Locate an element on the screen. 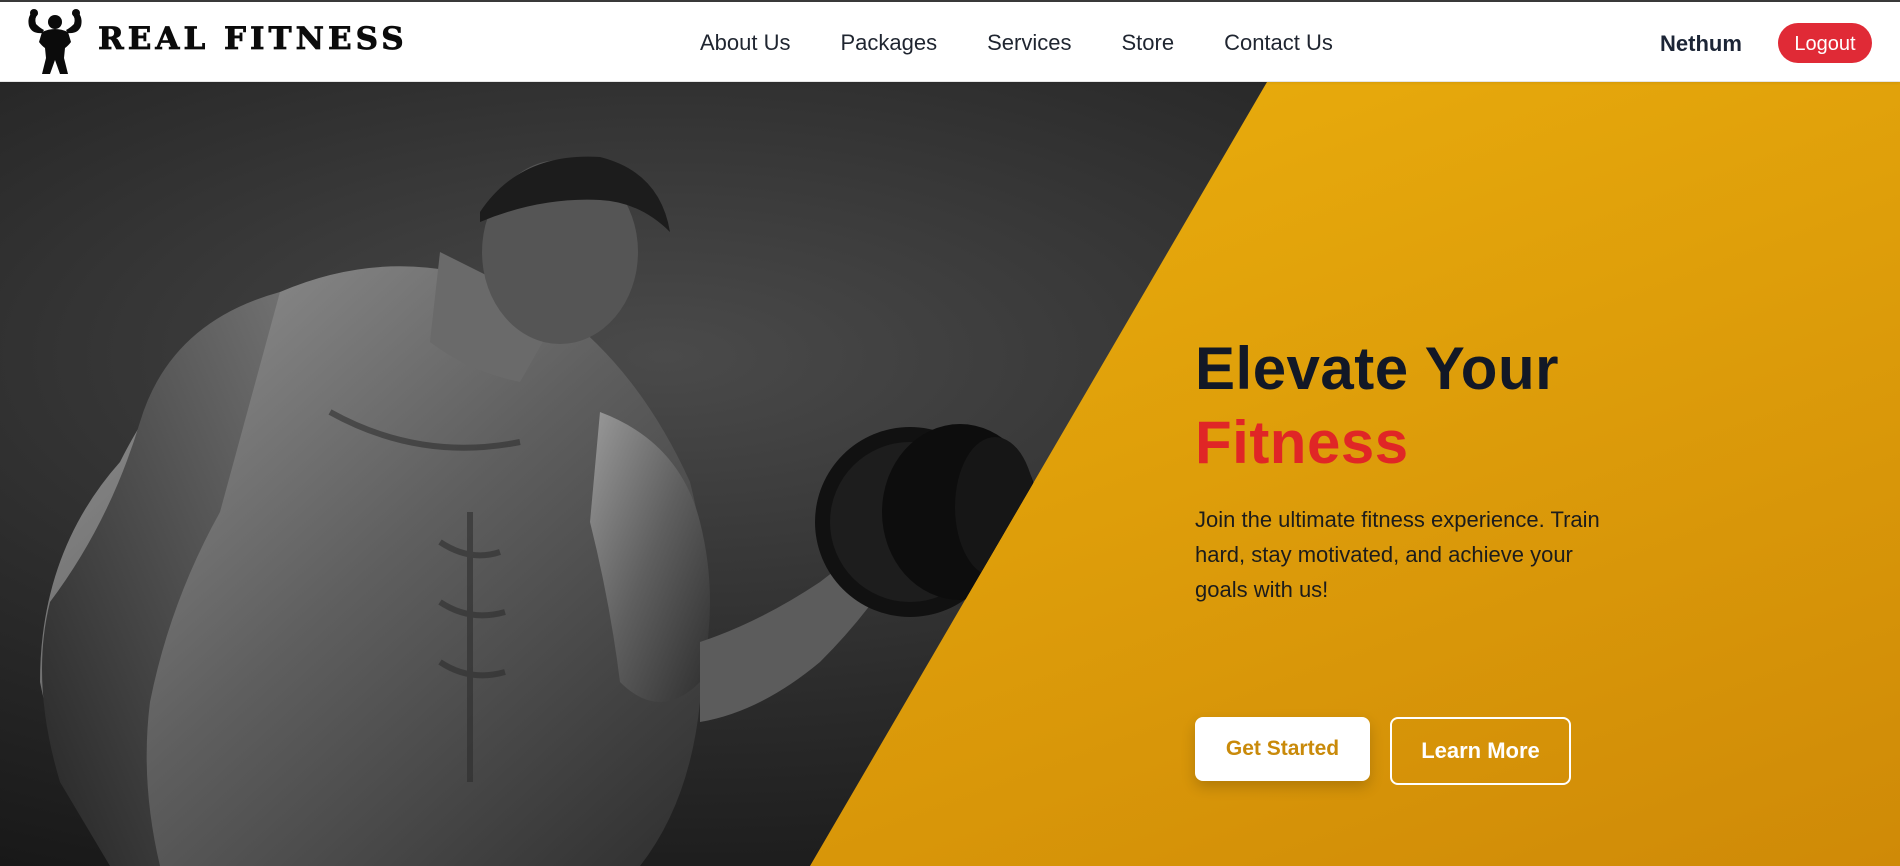  nav-about-us: About Us is located at coordinates (745, 43).